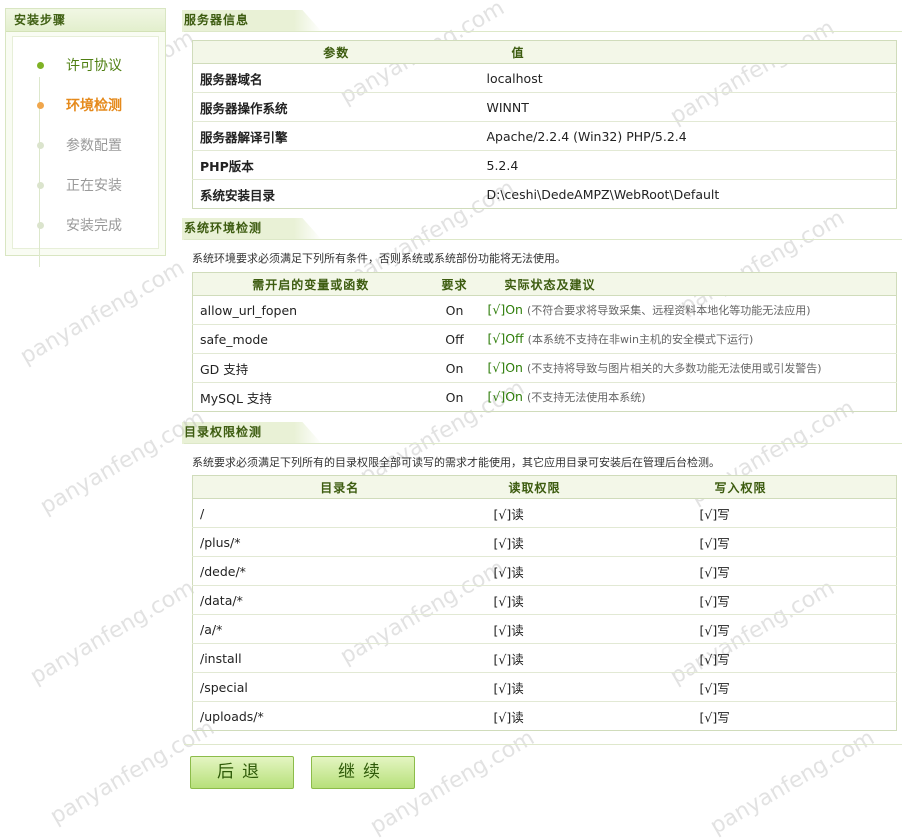  What do you see at coordinates (794, 487) in the screenshot?
I see `column-header: 写入权限` at bounding box center [794, 487].